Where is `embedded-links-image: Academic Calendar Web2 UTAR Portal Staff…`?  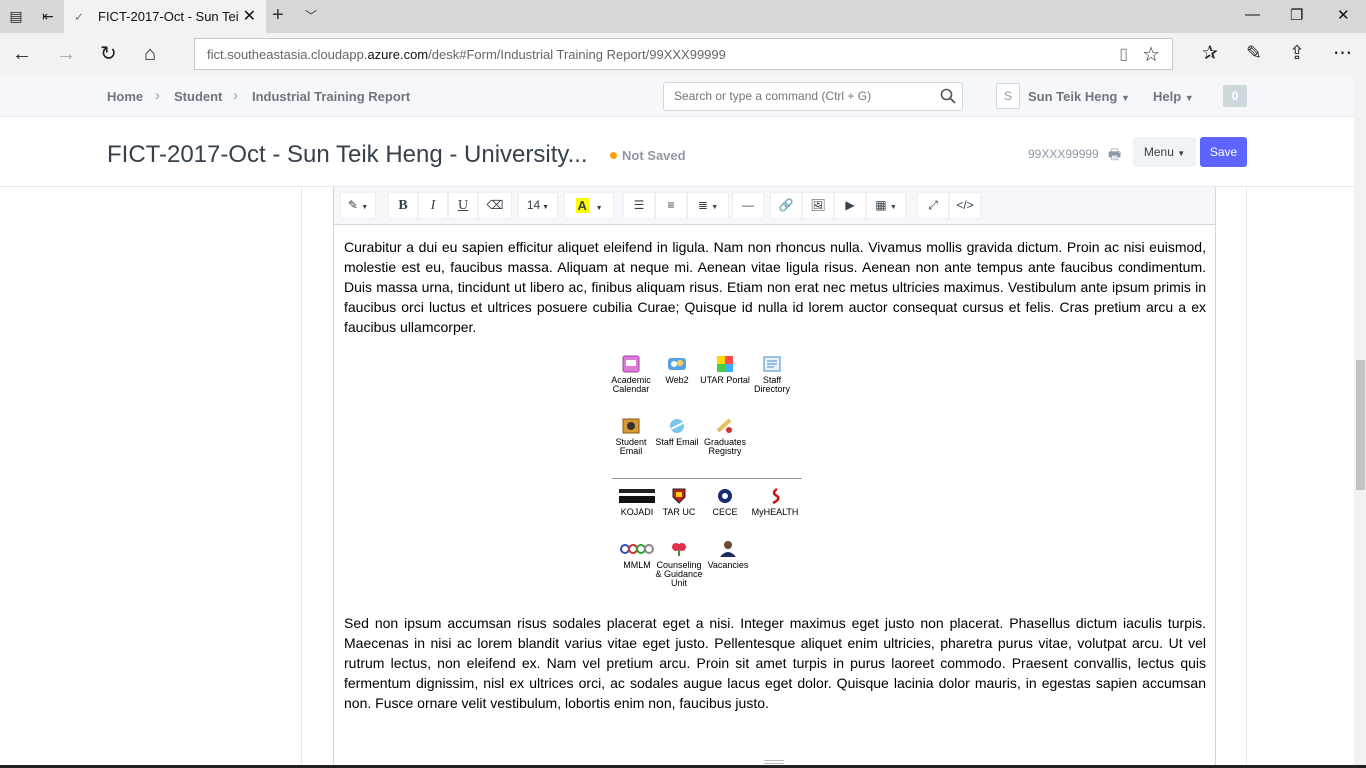 embedded-links-image: Academic Calendar Web2 UTAR Portal Staff… is located at coordinates (706, 475).